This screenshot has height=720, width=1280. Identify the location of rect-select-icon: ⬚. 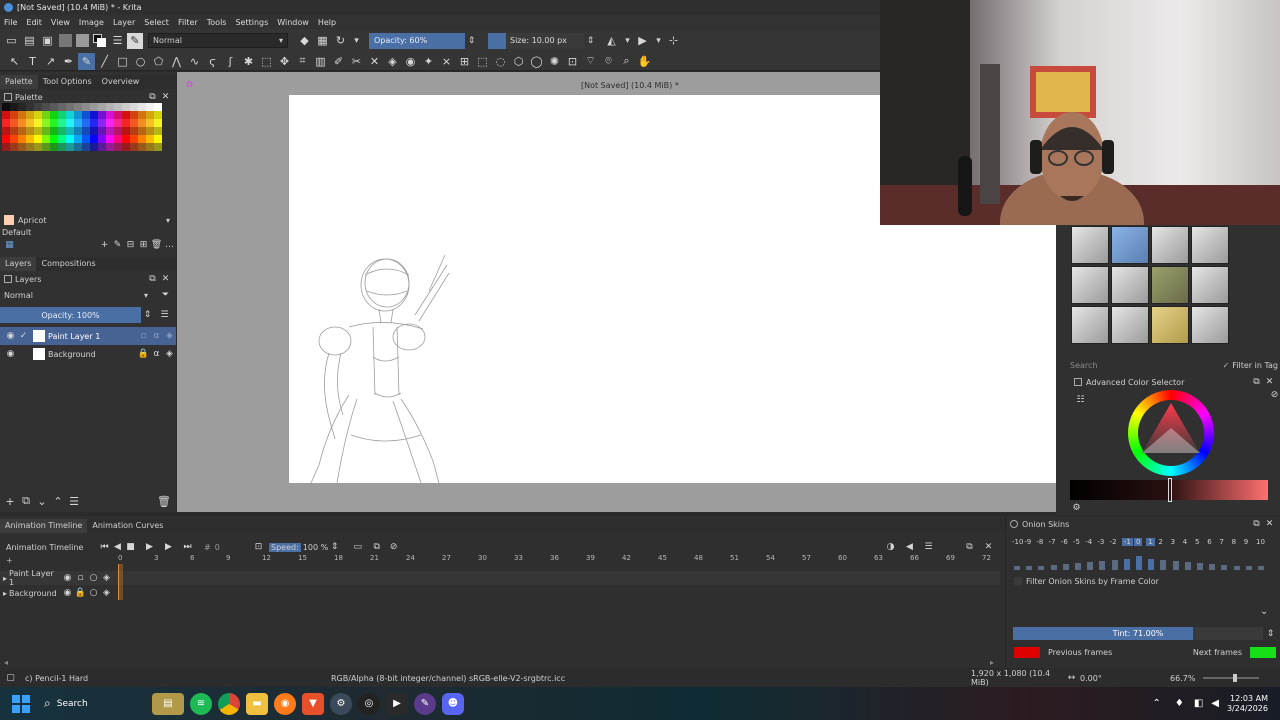
(482, 61).